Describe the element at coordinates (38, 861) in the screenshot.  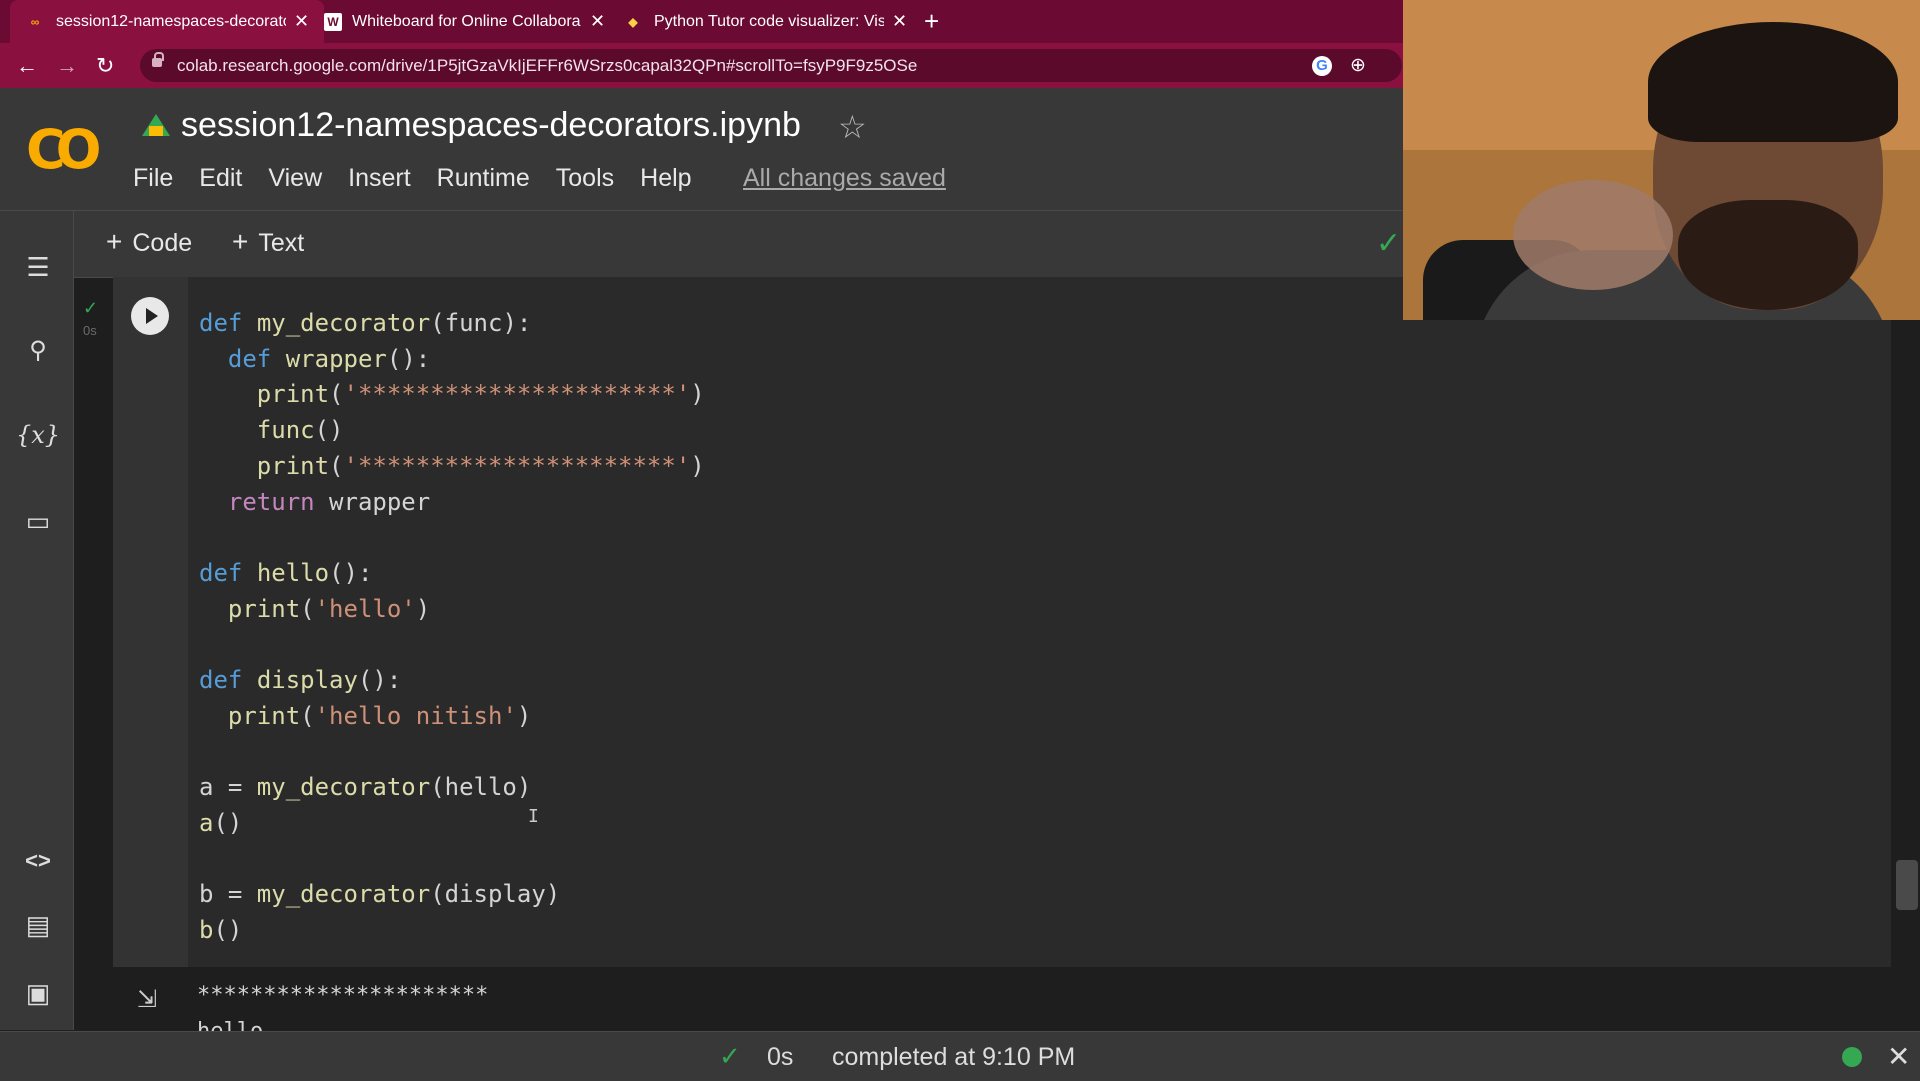
I see `code-snippets-icon: <>` at that location.